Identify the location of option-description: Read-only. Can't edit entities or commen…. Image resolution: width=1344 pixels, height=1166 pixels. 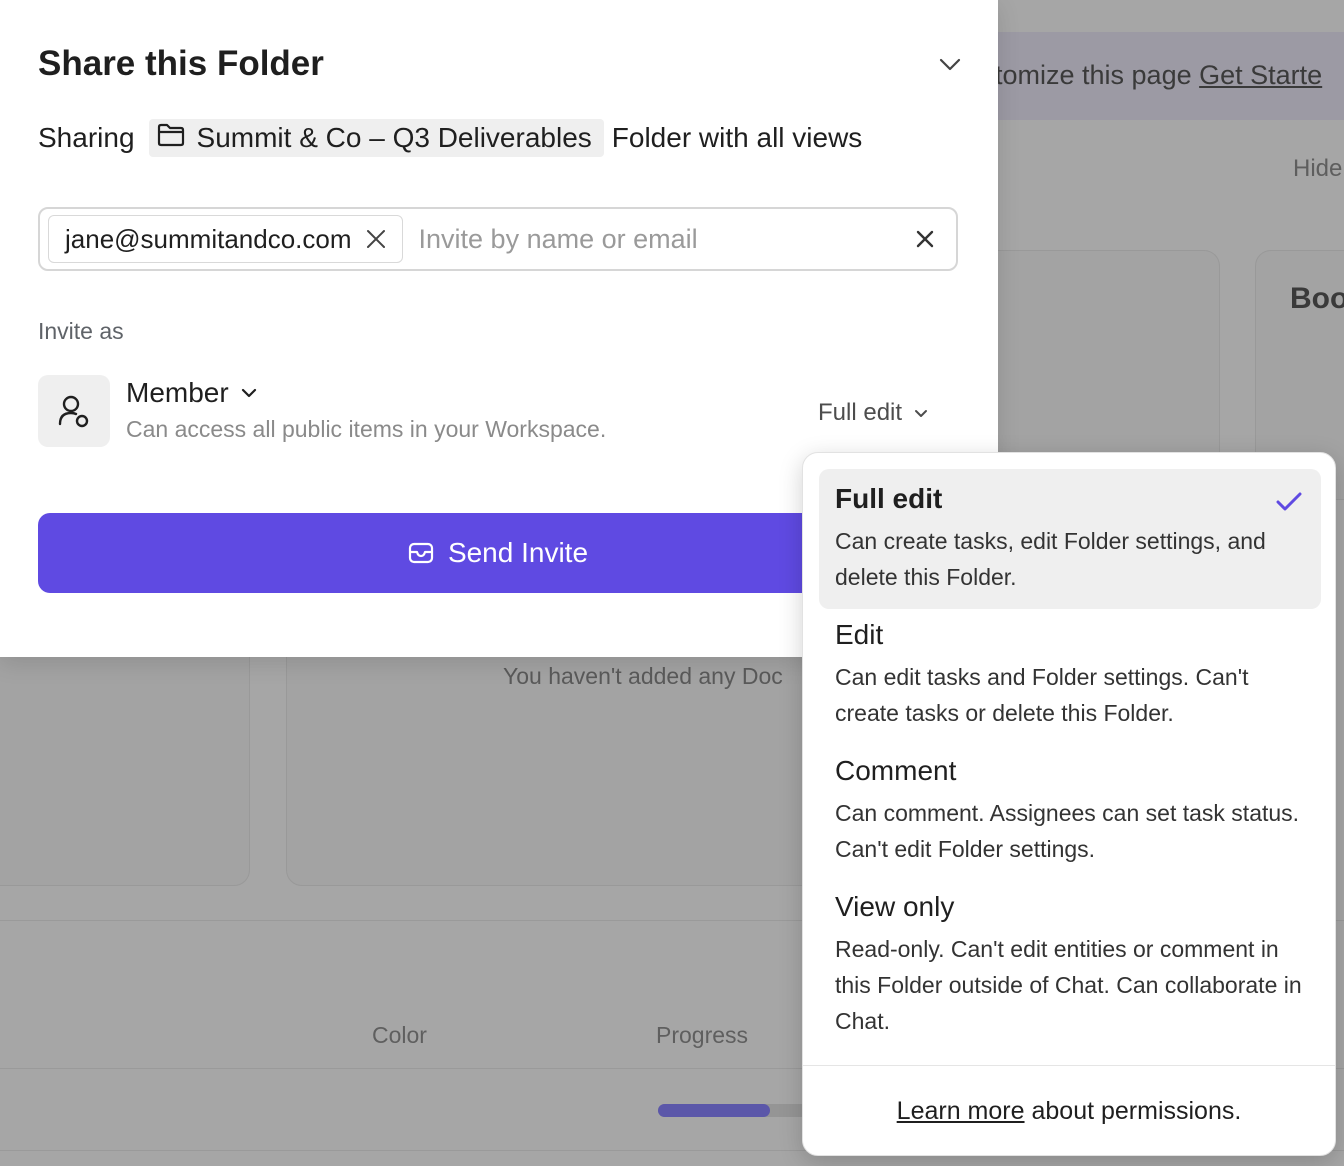
(1068, 985).